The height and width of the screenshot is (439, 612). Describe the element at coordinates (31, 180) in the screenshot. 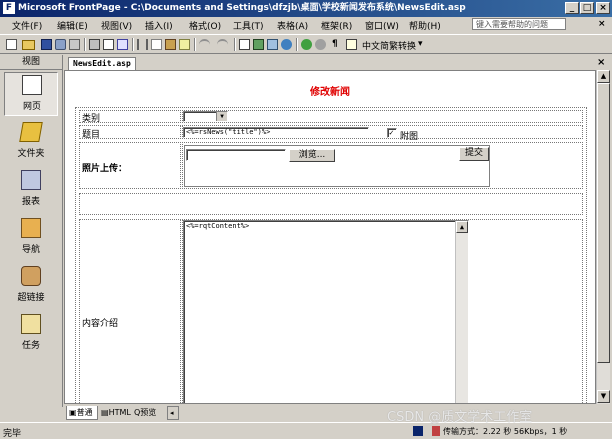

I see `reports-icon` at that location.